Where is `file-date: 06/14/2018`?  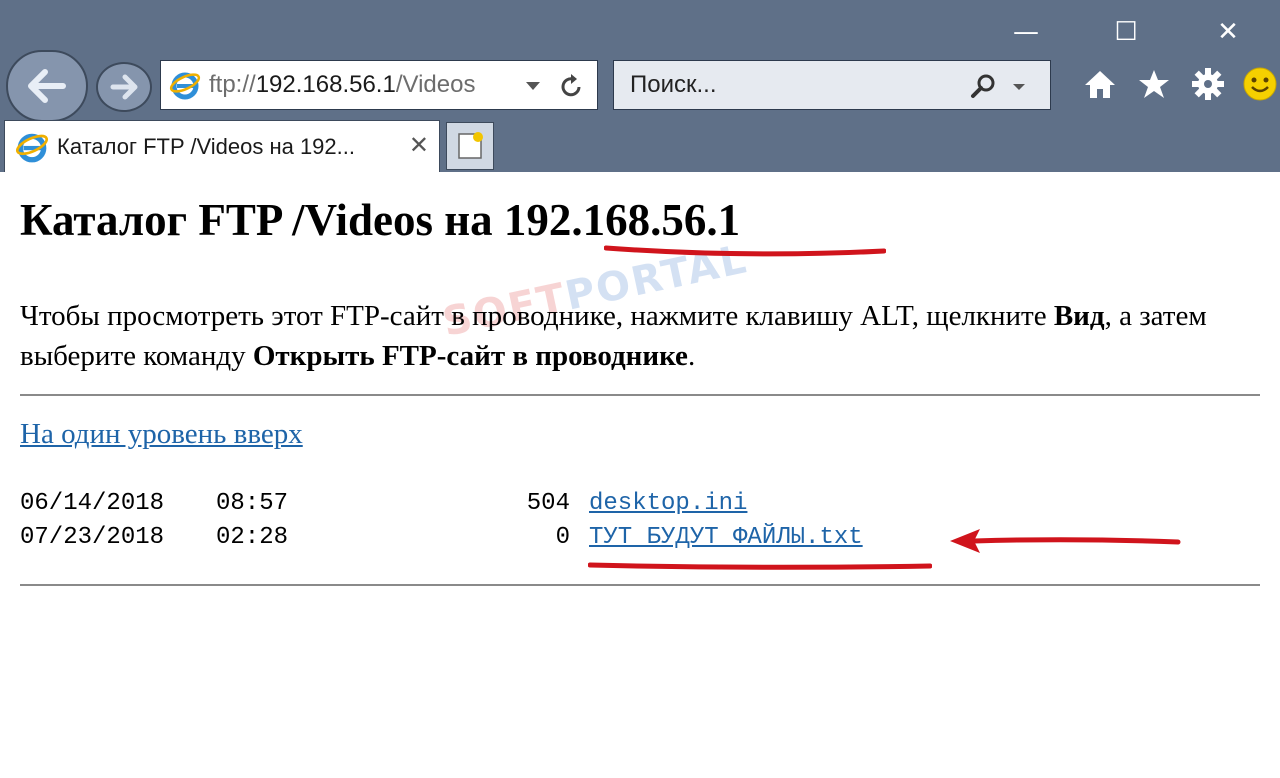
file-date: 06/14/2018 is located at coordinates (92, 503).